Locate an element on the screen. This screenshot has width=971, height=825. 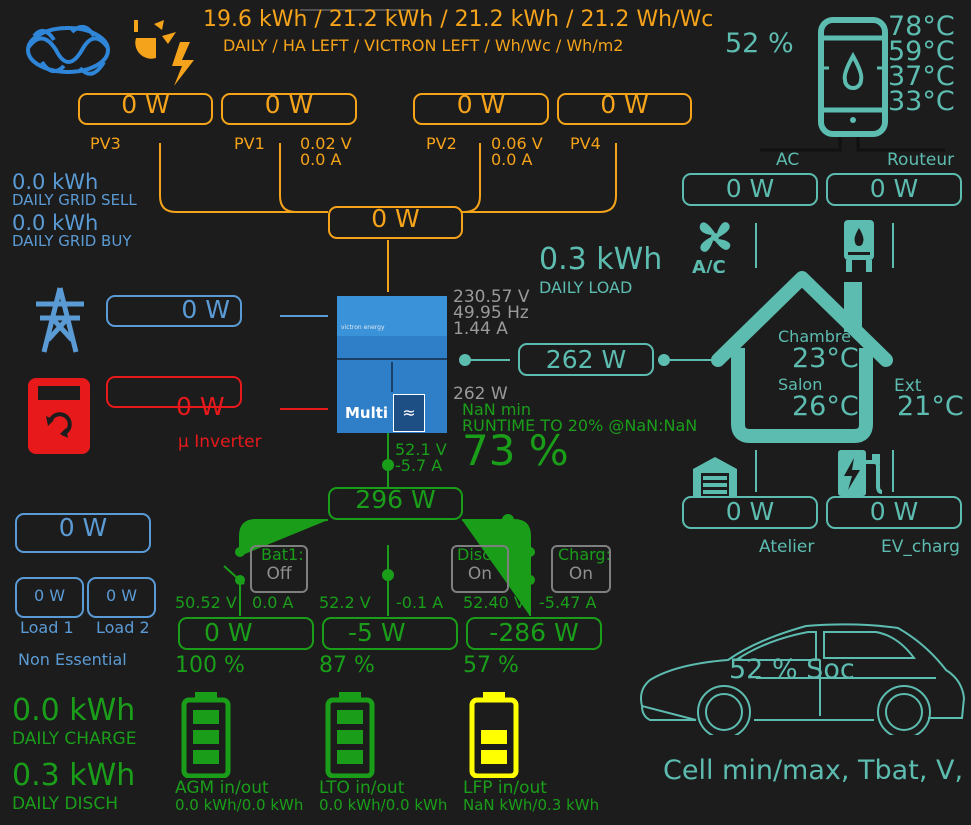
grid-buy-label: DAILY GRID BUY is located at coordinates (72, 241).